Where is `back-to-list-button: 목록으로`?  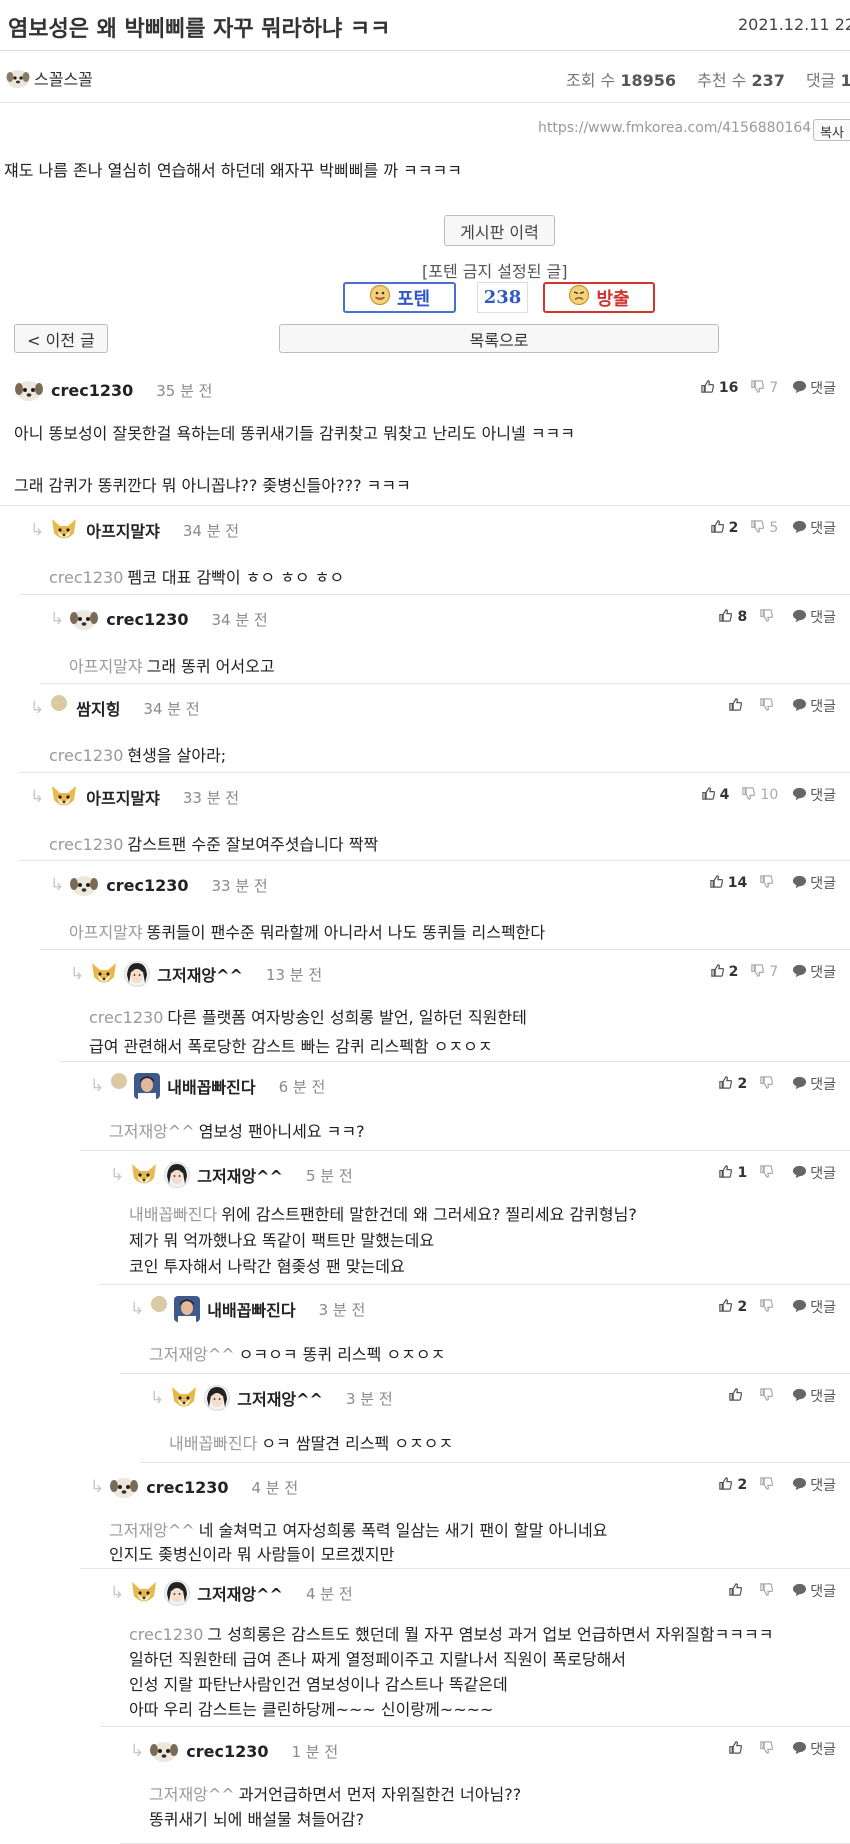
back-to-list-button: 목록으로 is located at coordinates (499, 338).